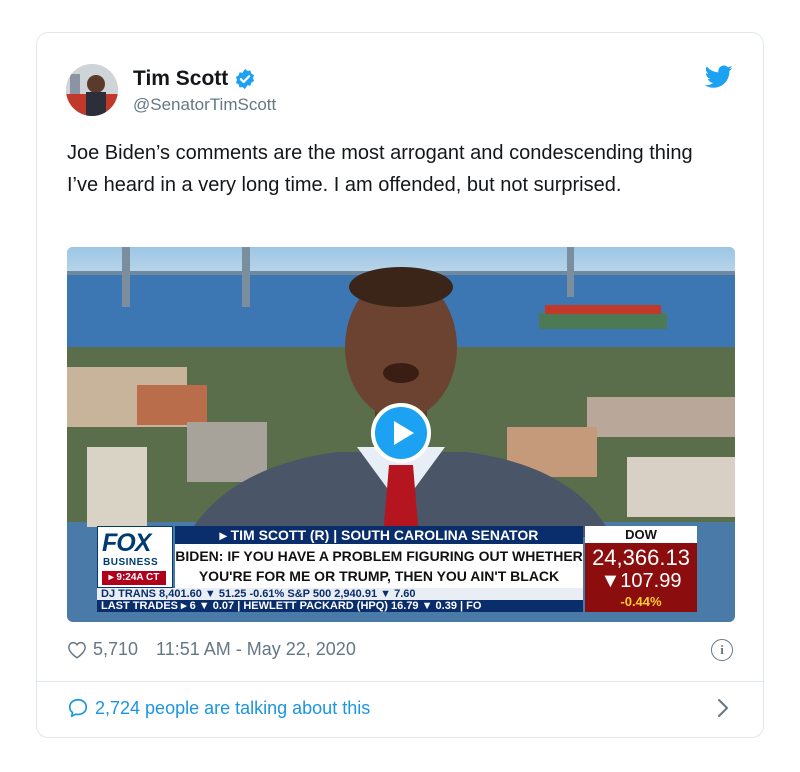 This screenshot has width=800, height=772. Describe the element at coordinates (722, 650) in the screenshot. I see `info-icon: i` at that location.